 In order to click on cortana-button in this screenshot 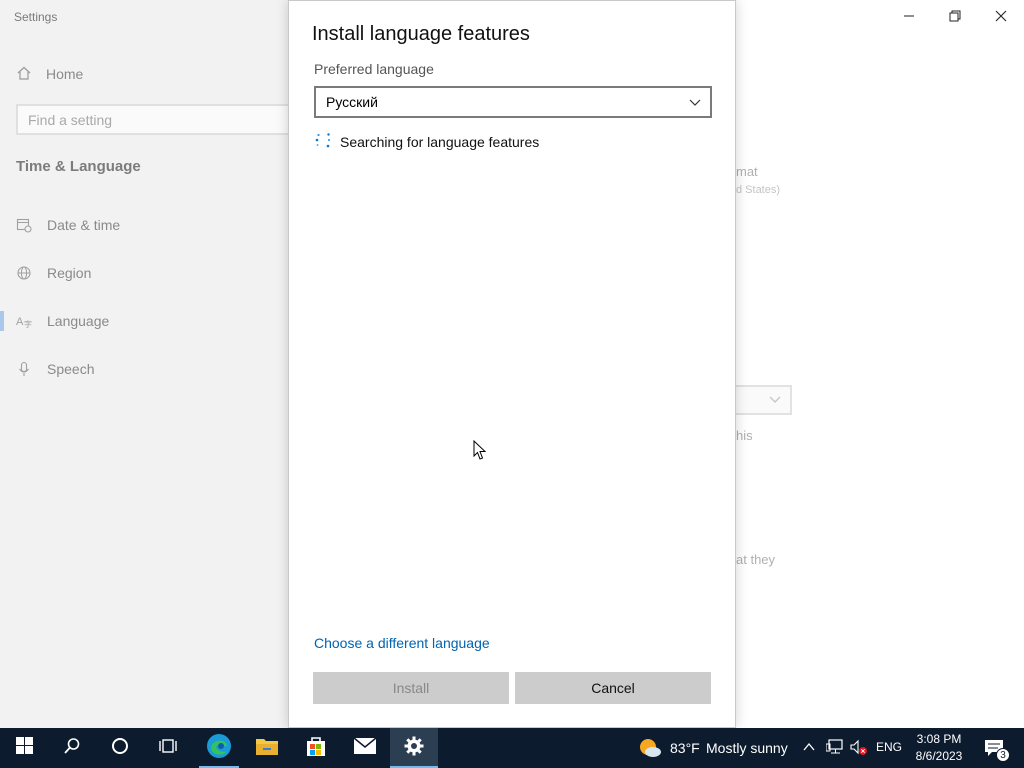, I will do `click(120, 748)`.